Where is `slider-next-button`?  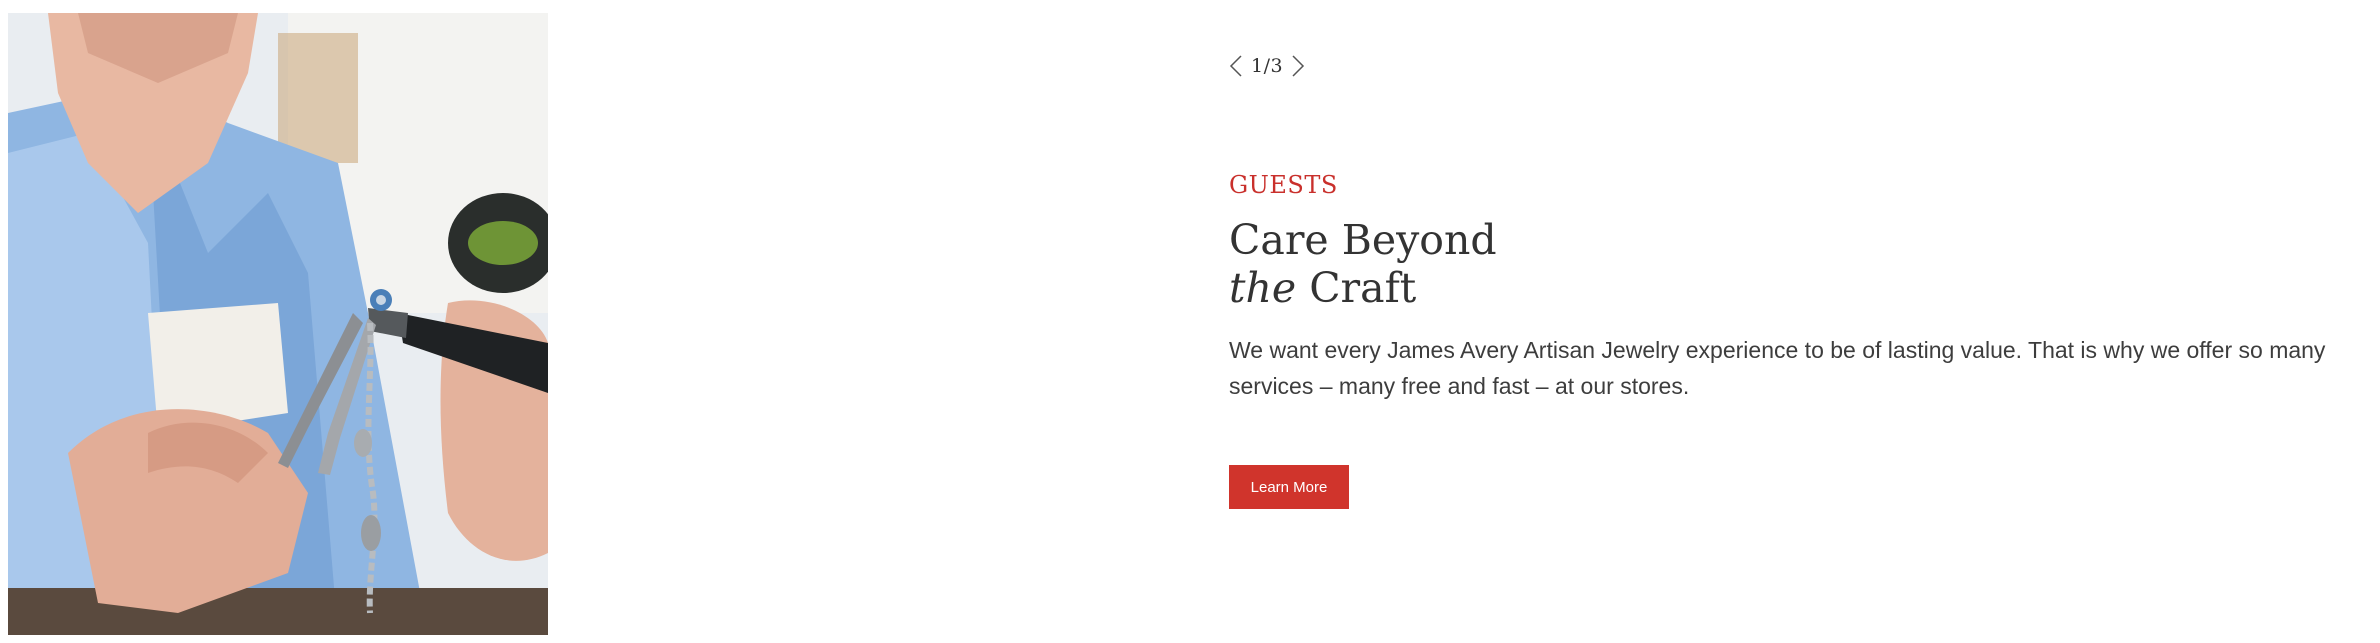
slider-next-button is located at coordinates (1298, 66).